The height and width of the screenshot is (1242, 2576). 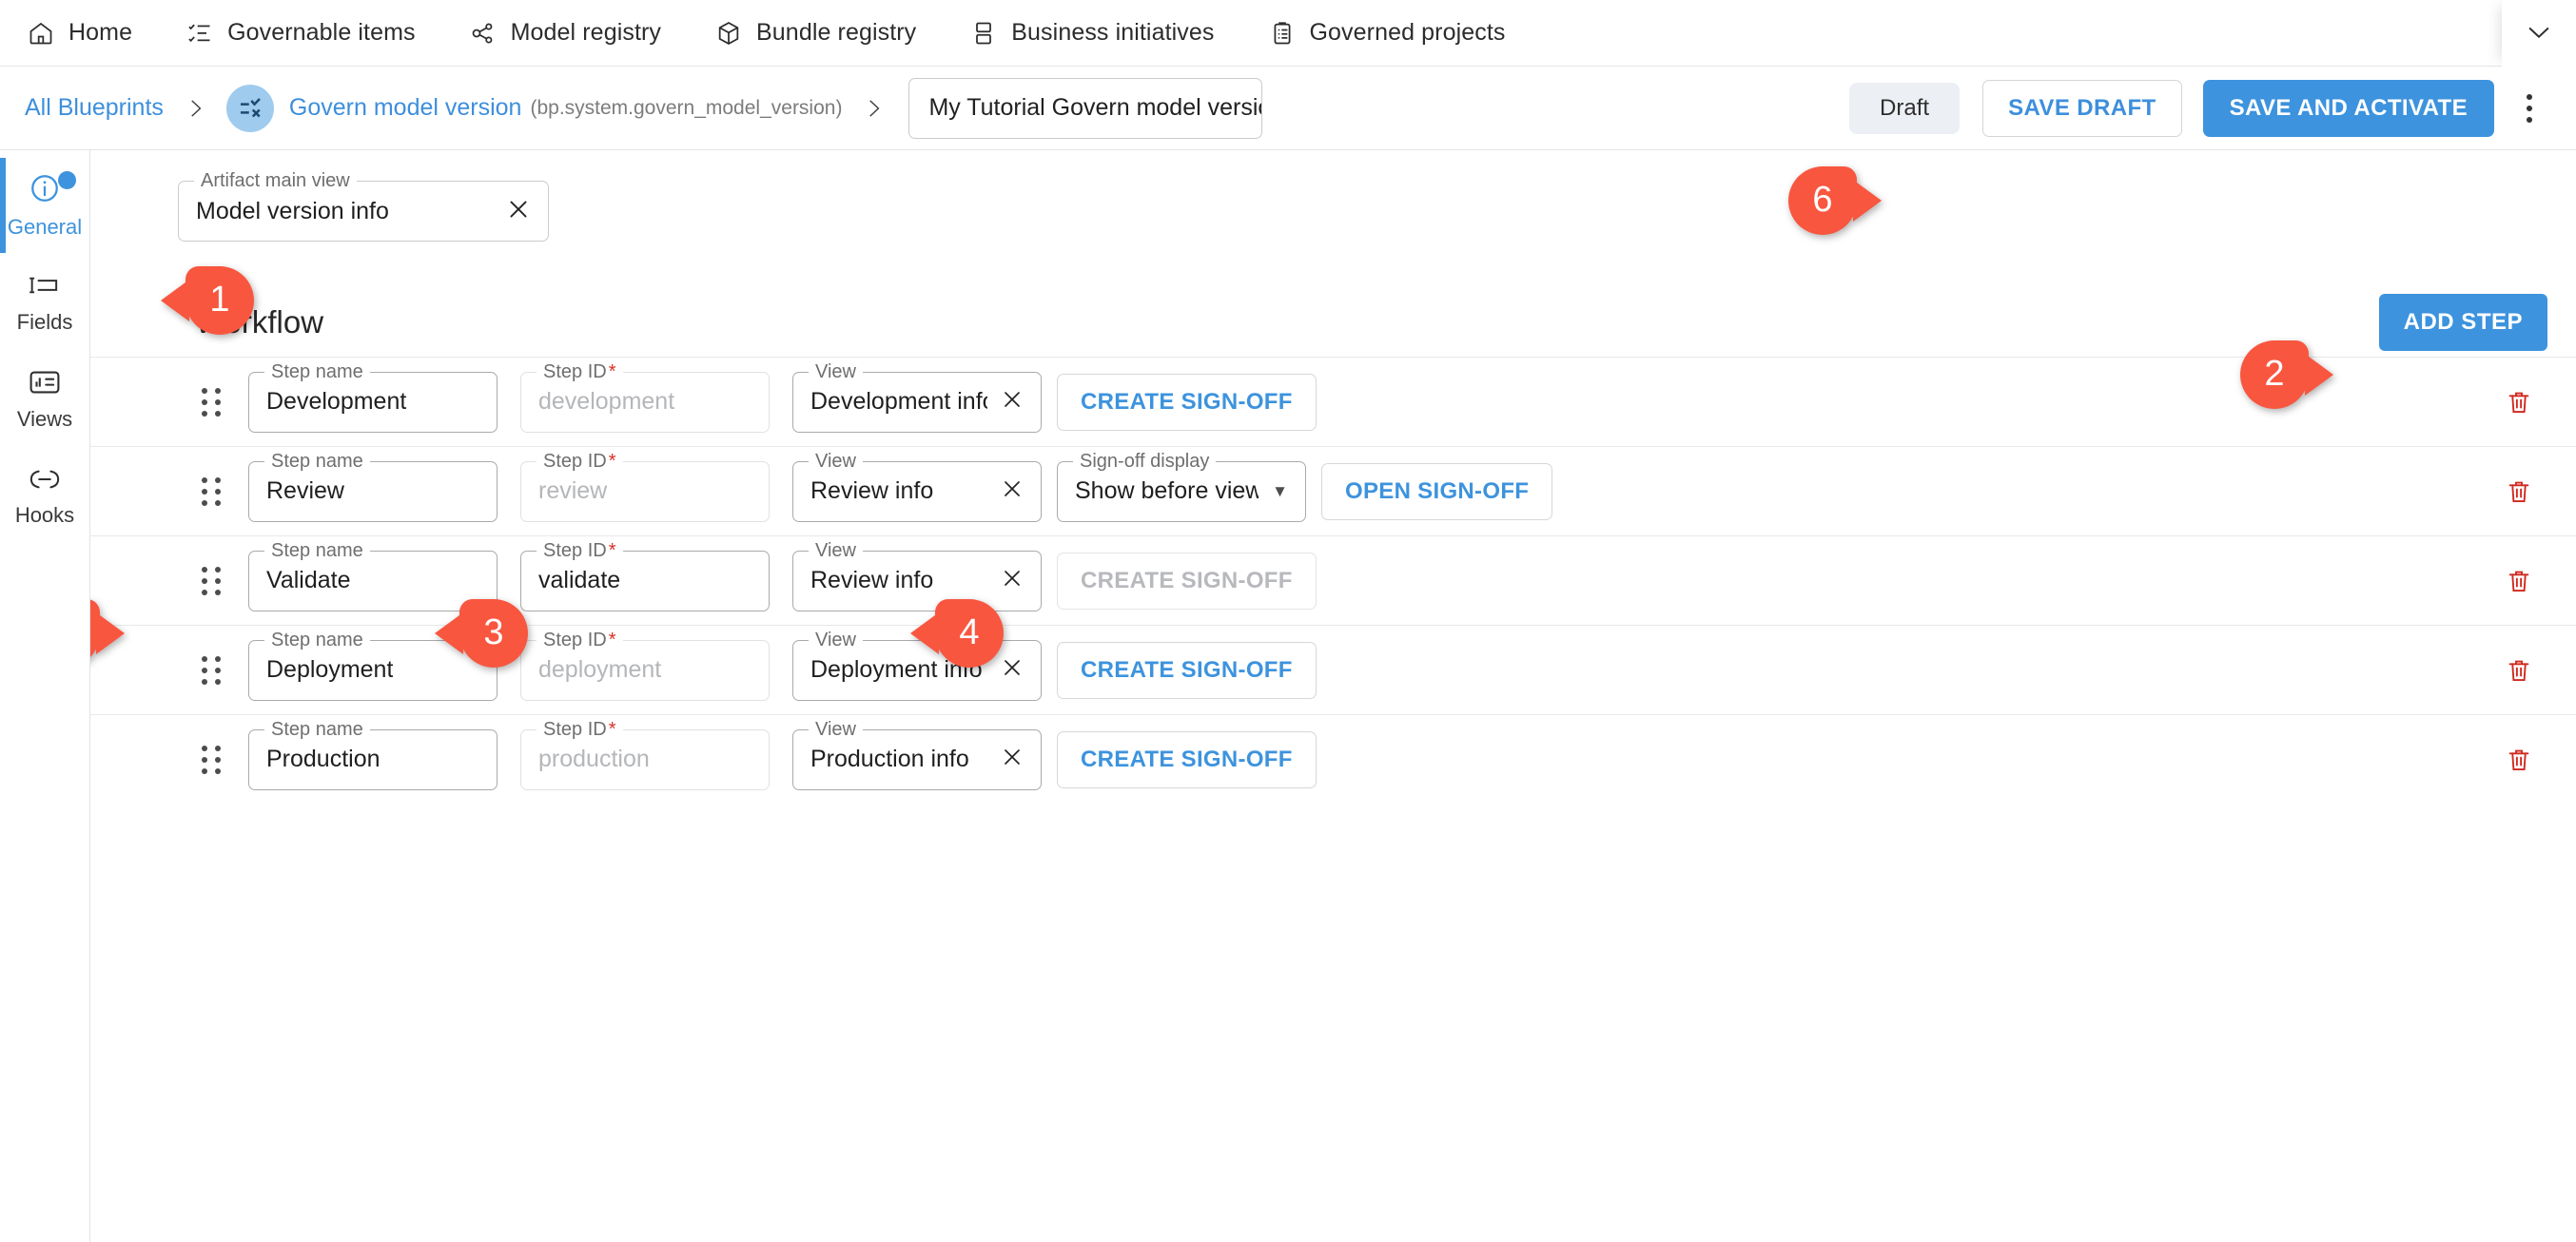 I want to click on nav-item-bundle-registry-label: Bundle registry, so click(x=836, y=32).